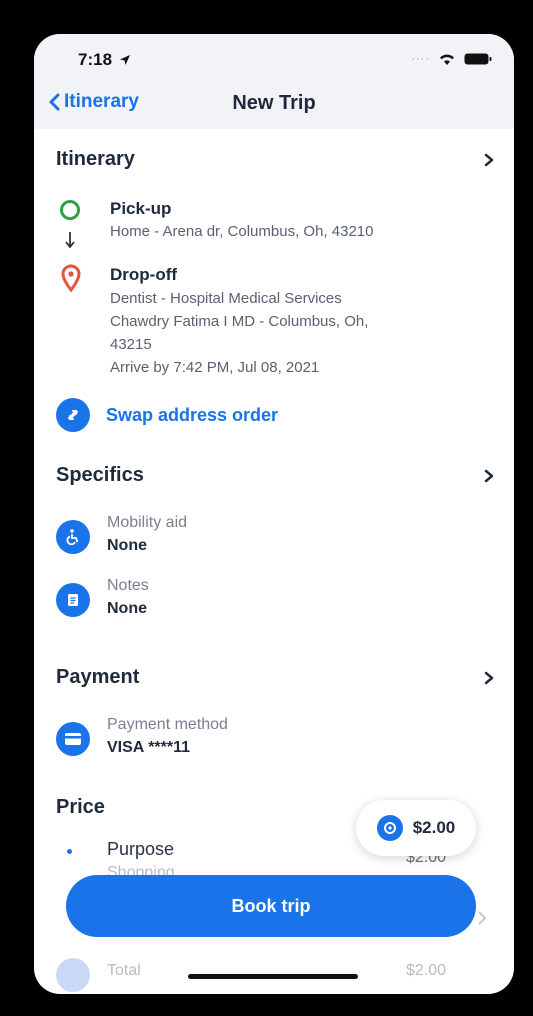  What do you see at coordinates (69, 851) in the screenshot?
I see `bullet-icon` at bounding box center [69, 851].